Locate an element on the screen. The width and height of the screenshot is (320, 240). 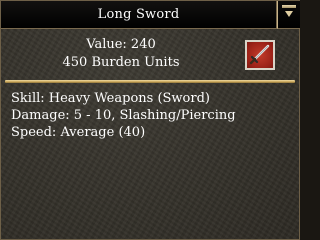
item-value: Value: 240 is located at coordinates (121, 44).